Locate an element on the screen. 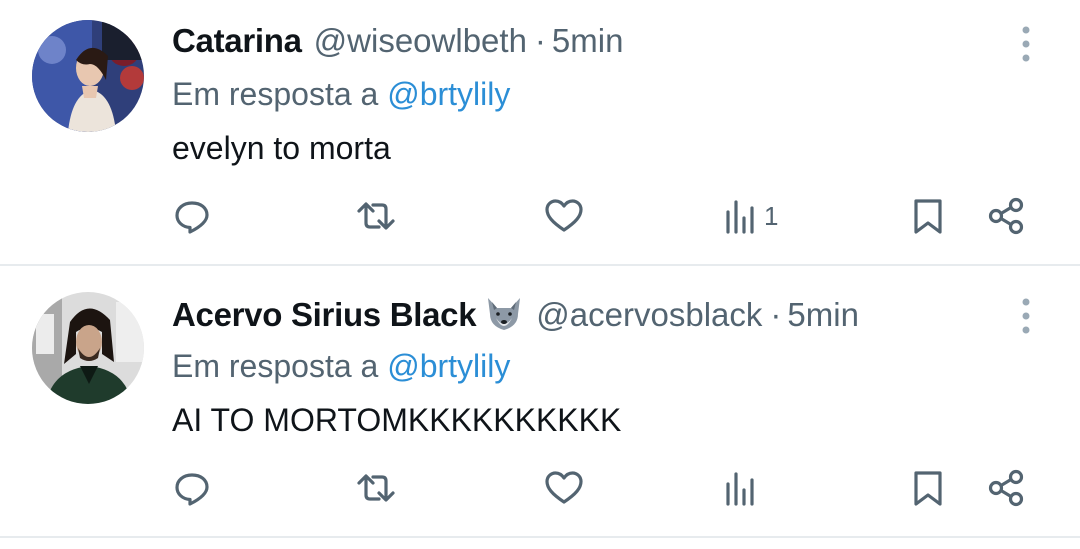  tweet-text: evelyn to morta is located at coordinates (281, 148).